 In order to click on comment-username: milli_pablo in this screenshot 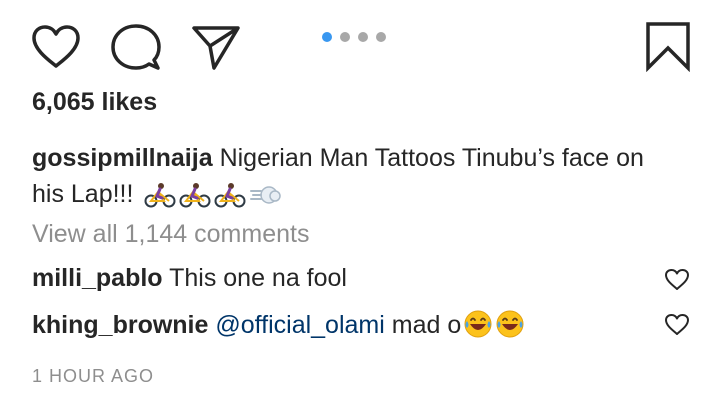, I will do `click(97, 278)`.